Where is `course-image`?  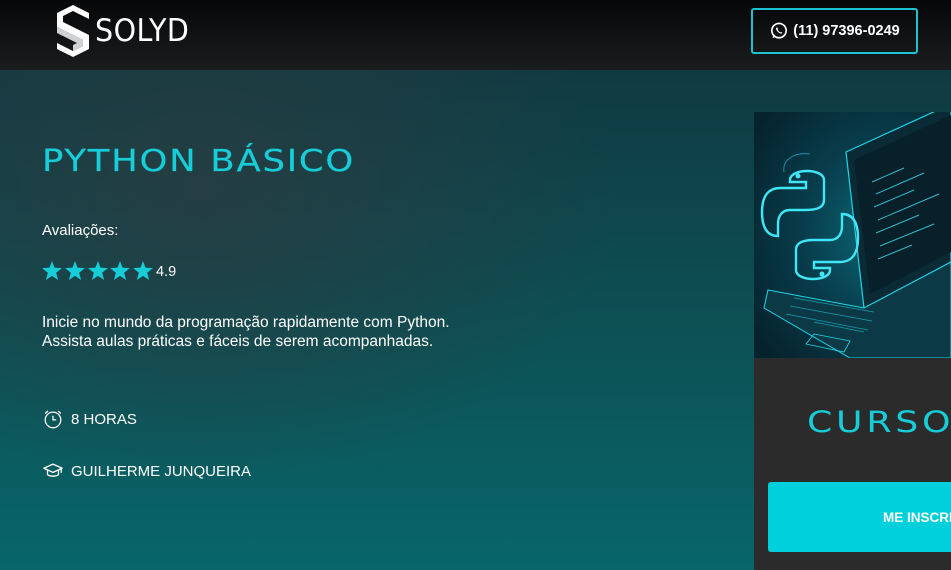
course-image is located at coordinates (852, 235).